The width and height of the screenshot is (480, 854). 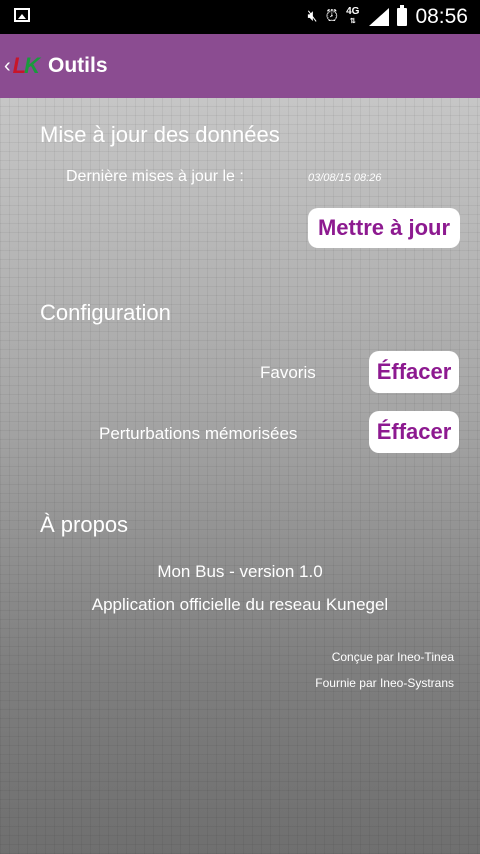 What do you see at coordinates (392, 657) in the screenshot?
I see `designed-by: Conçue par Ineo-Tinea` at bounding box center [392, 657].